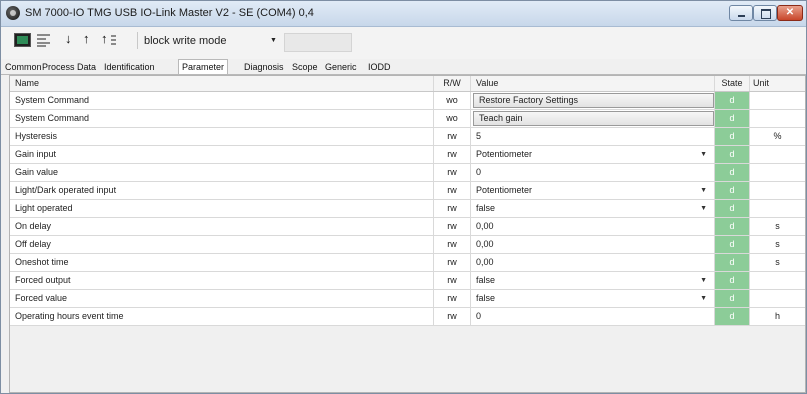 This screenshot has width=807, height=394. I want to click on maximize-button, so click(765, 13).